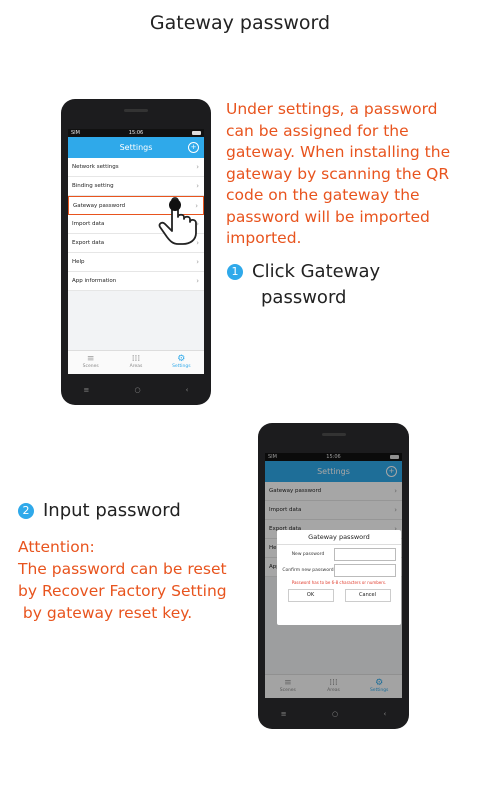  Describe the element at coordinates (235, 272) in the screenshot. I see `step-number-badge: 1` at that location.